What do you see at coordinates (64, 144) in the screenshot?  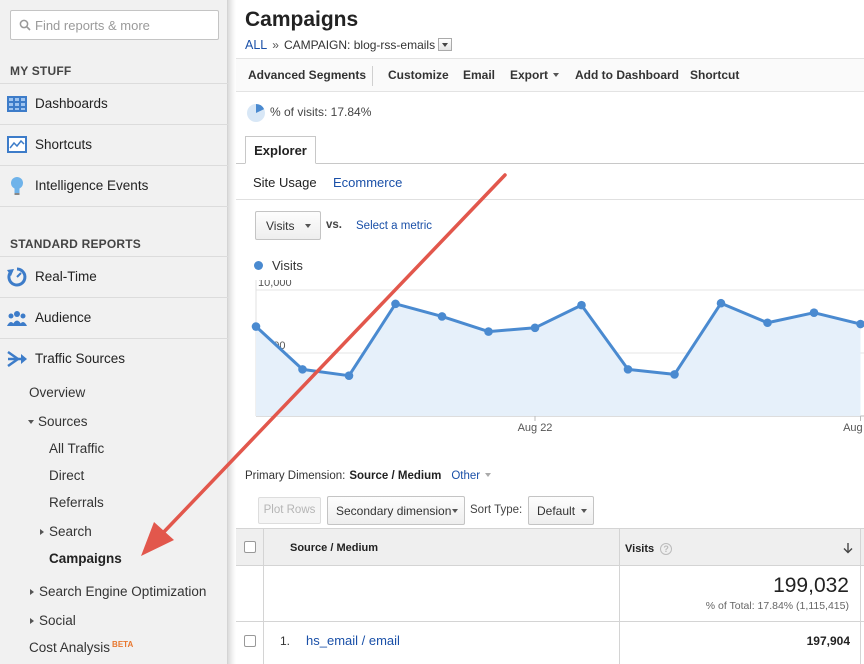 I see `sidebar-item-label: Shortcuts` at bounding box center [64, 144].